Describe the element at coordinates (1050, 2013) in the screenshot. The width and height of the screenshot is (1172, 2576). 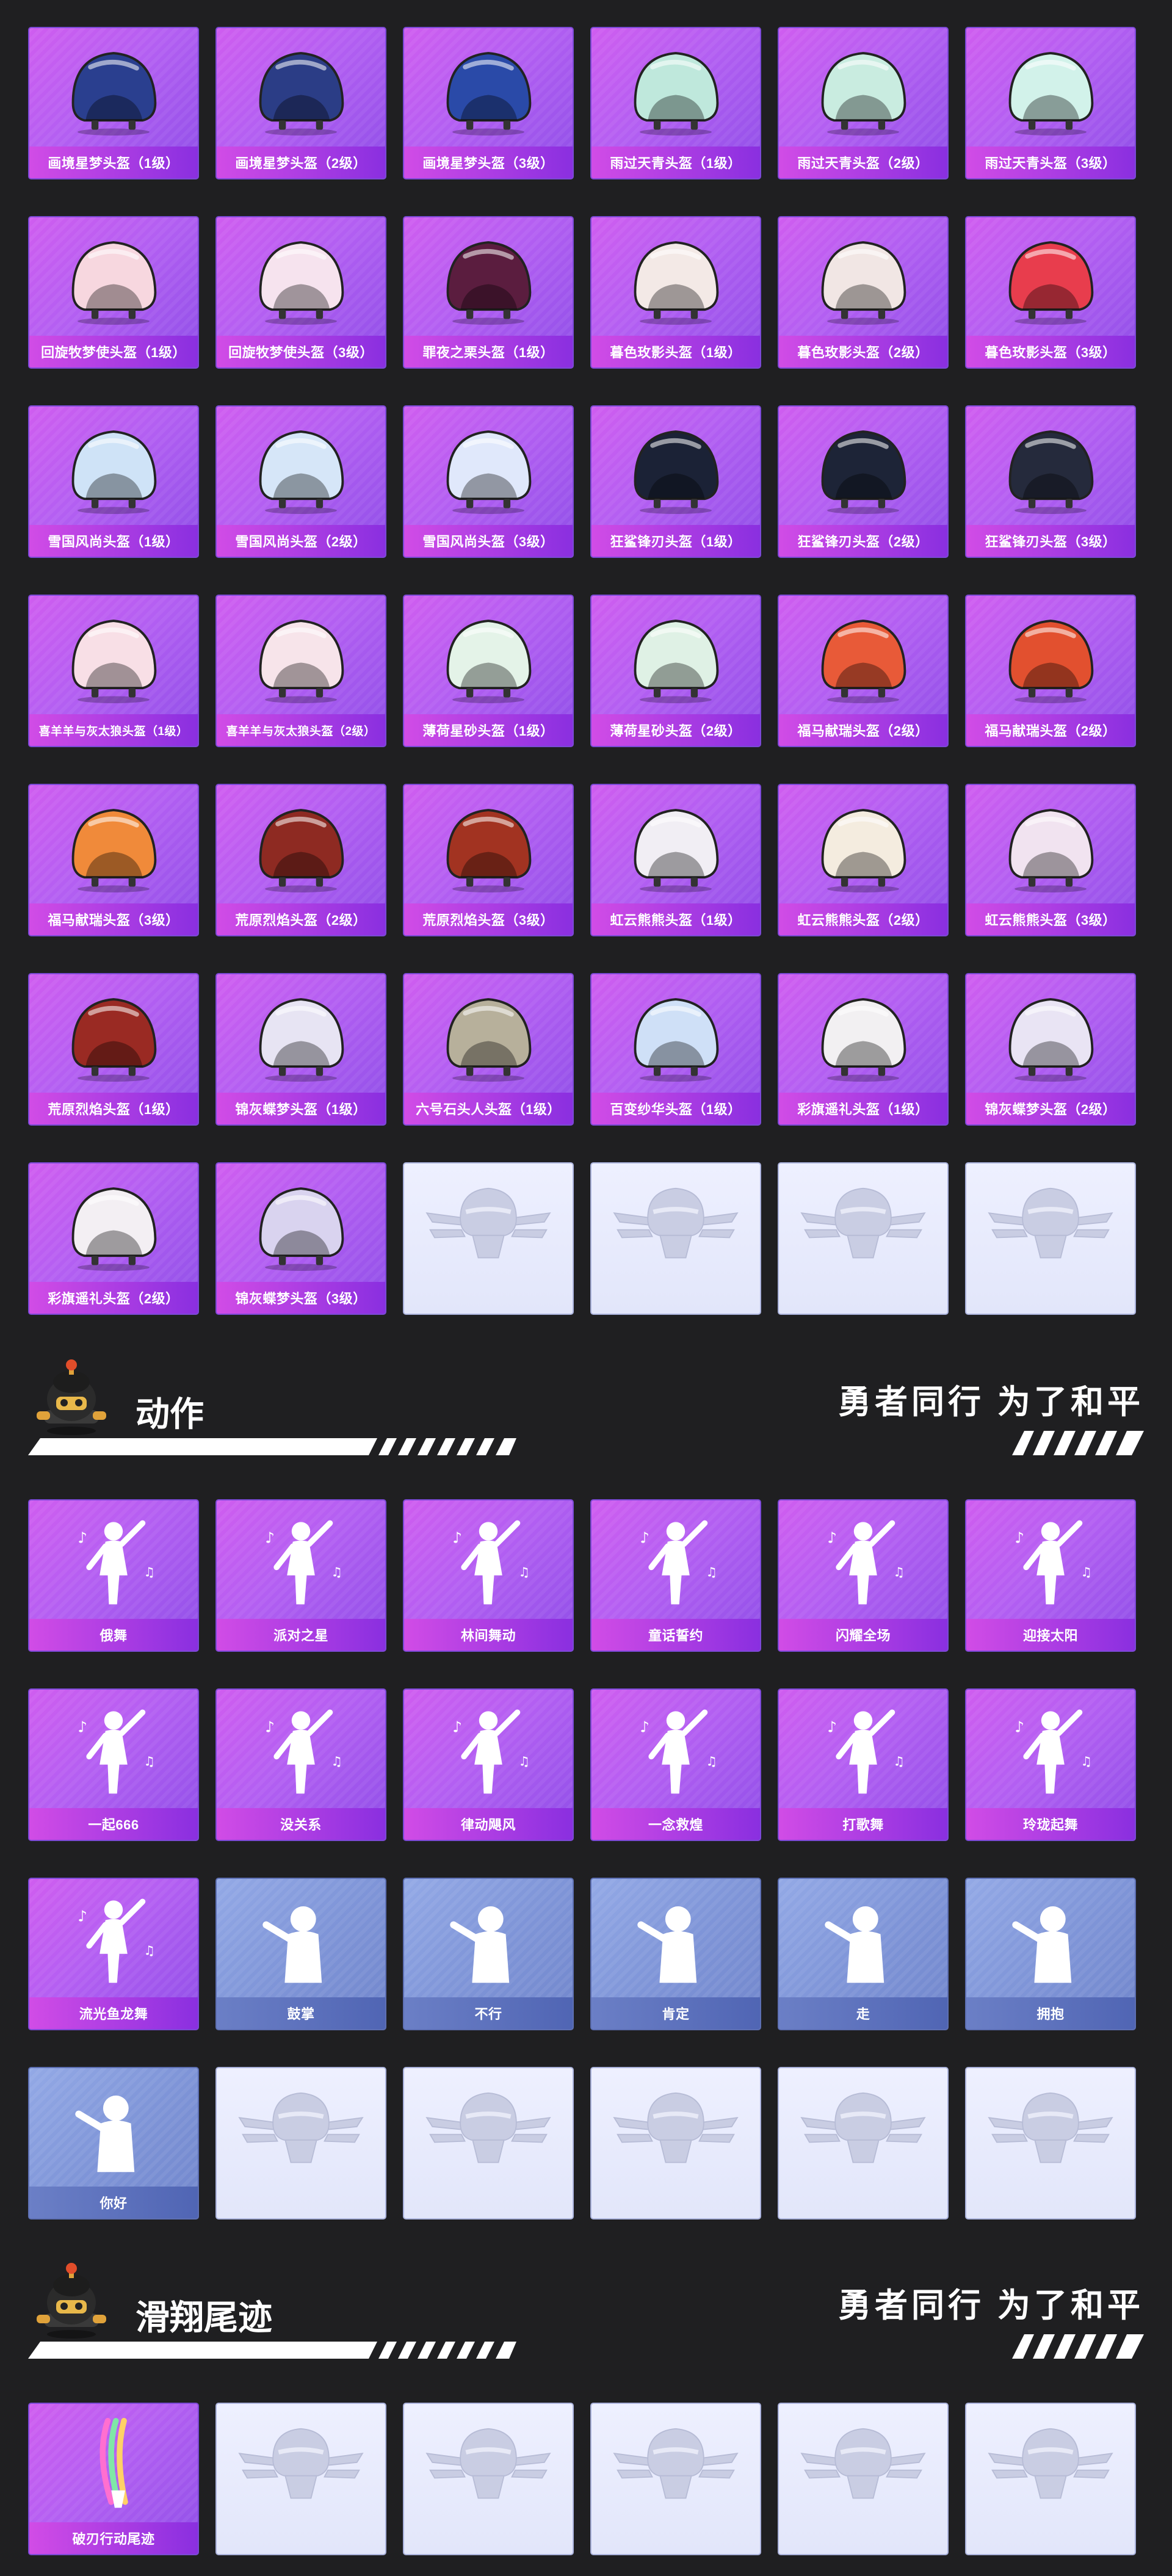
I see `item-label-bar: 拥抱` at that location.